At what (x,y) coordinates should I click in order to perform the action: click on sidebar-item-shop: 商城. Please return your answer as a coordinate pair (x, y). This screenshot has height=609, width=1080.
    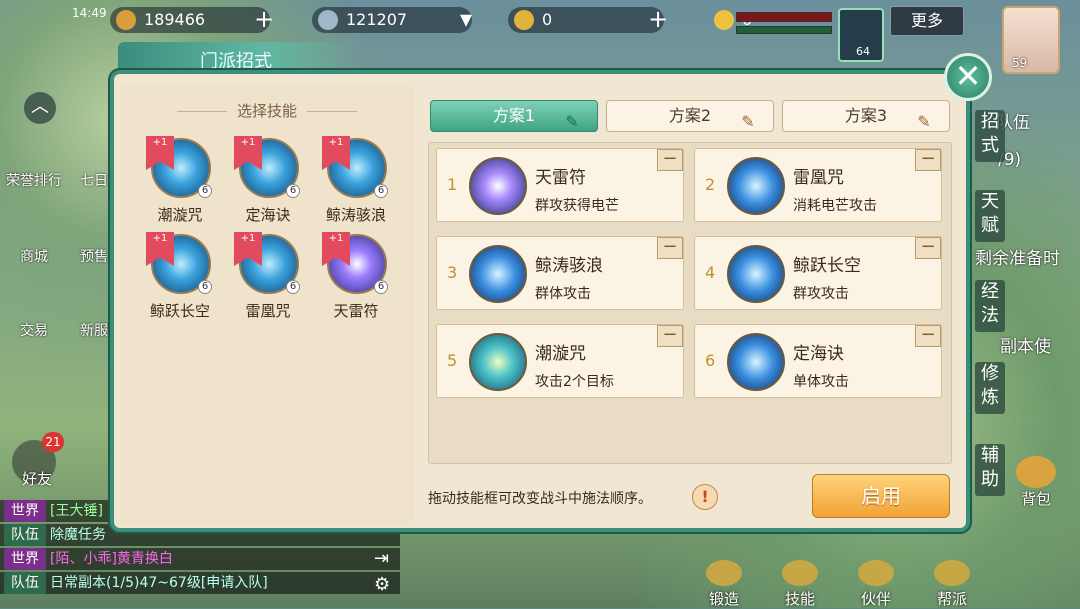
    Looking at the image, I should click on (34, 256).